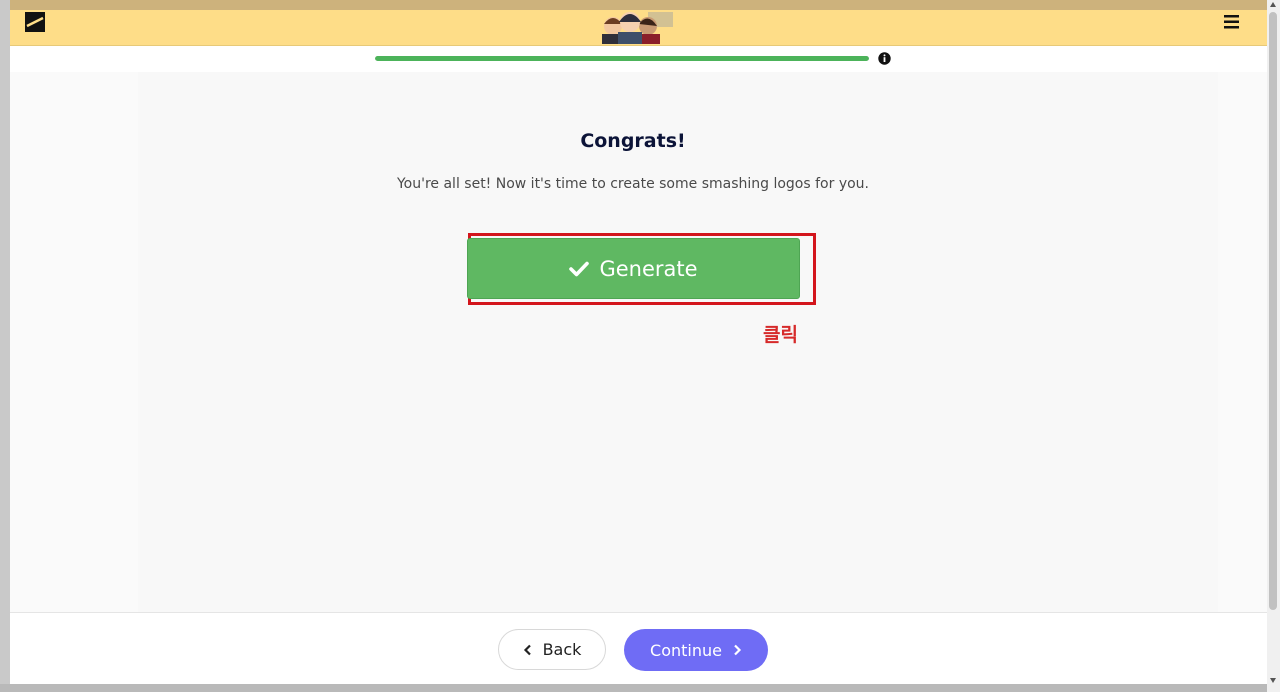 The height and width of the screenshot is (692, 1280). What do you see at coordinates (527, 649) in the screenshot?
I see `chevron-left-icon` at bounding box center [527, 649].